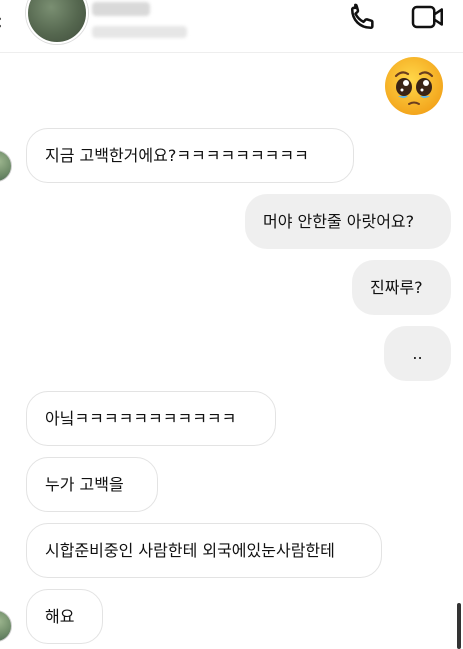 This screenshot has height=649, width=463. I want to click on message-text: 지금 고백한거에요?ㅋㅋㅋㅋㅋㅋㅋㅋㅋ, so click(177, 155).